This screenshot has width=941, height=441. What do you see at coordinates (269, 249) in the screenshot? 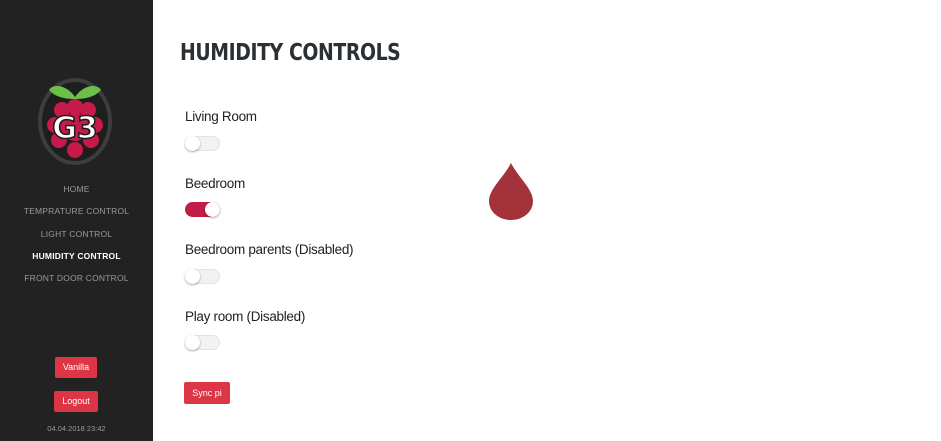
I see `control-label: Beedroom parents (Disabled)` at bounding box center [269, 249].